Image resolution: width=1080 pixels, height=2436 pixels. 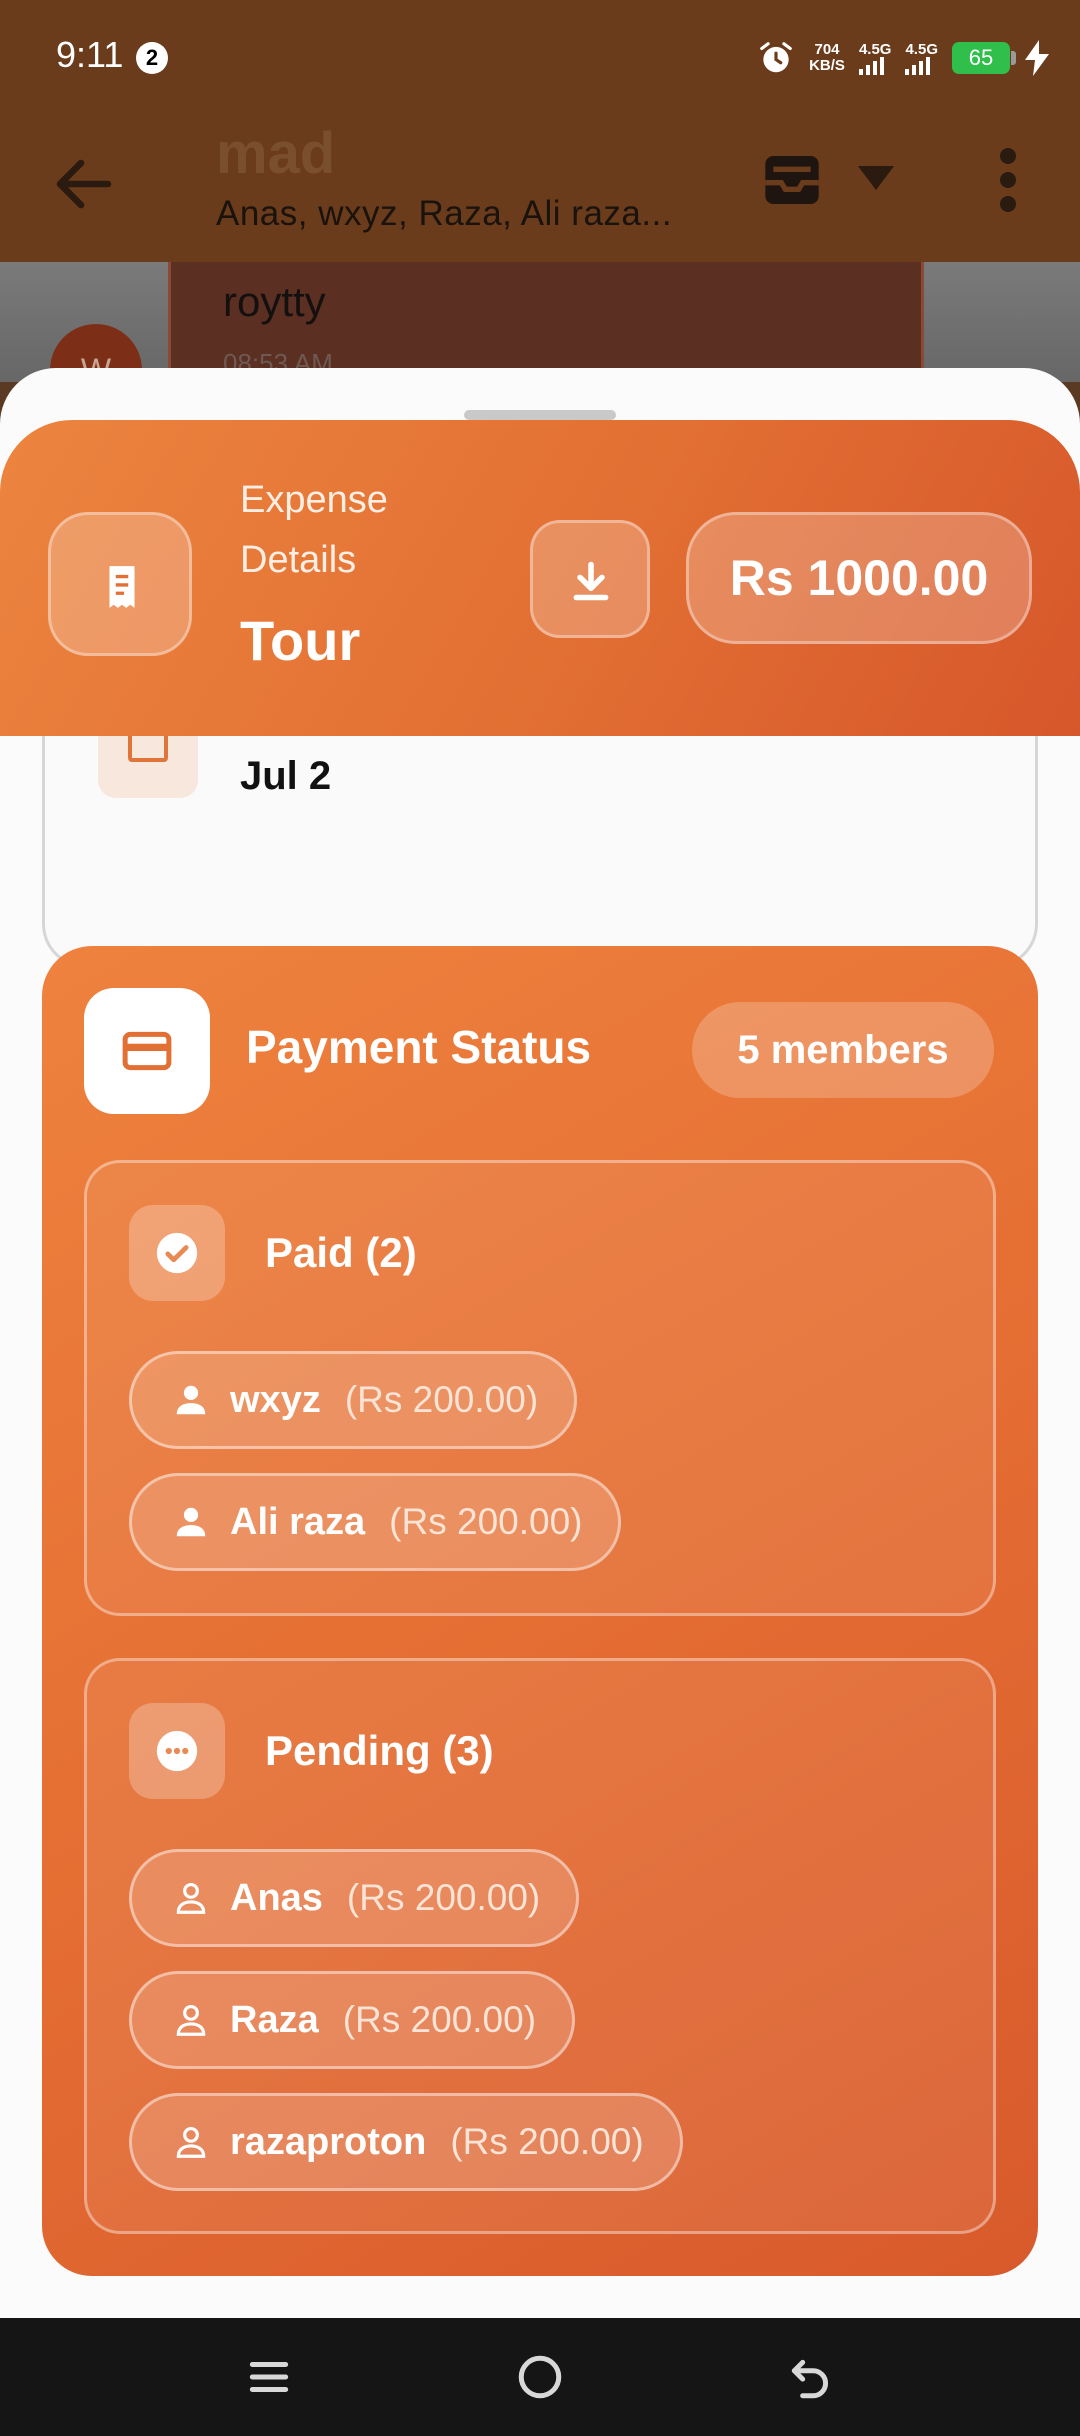 I want to click on notification-count-badge: 2, so click(x=152, y=58).